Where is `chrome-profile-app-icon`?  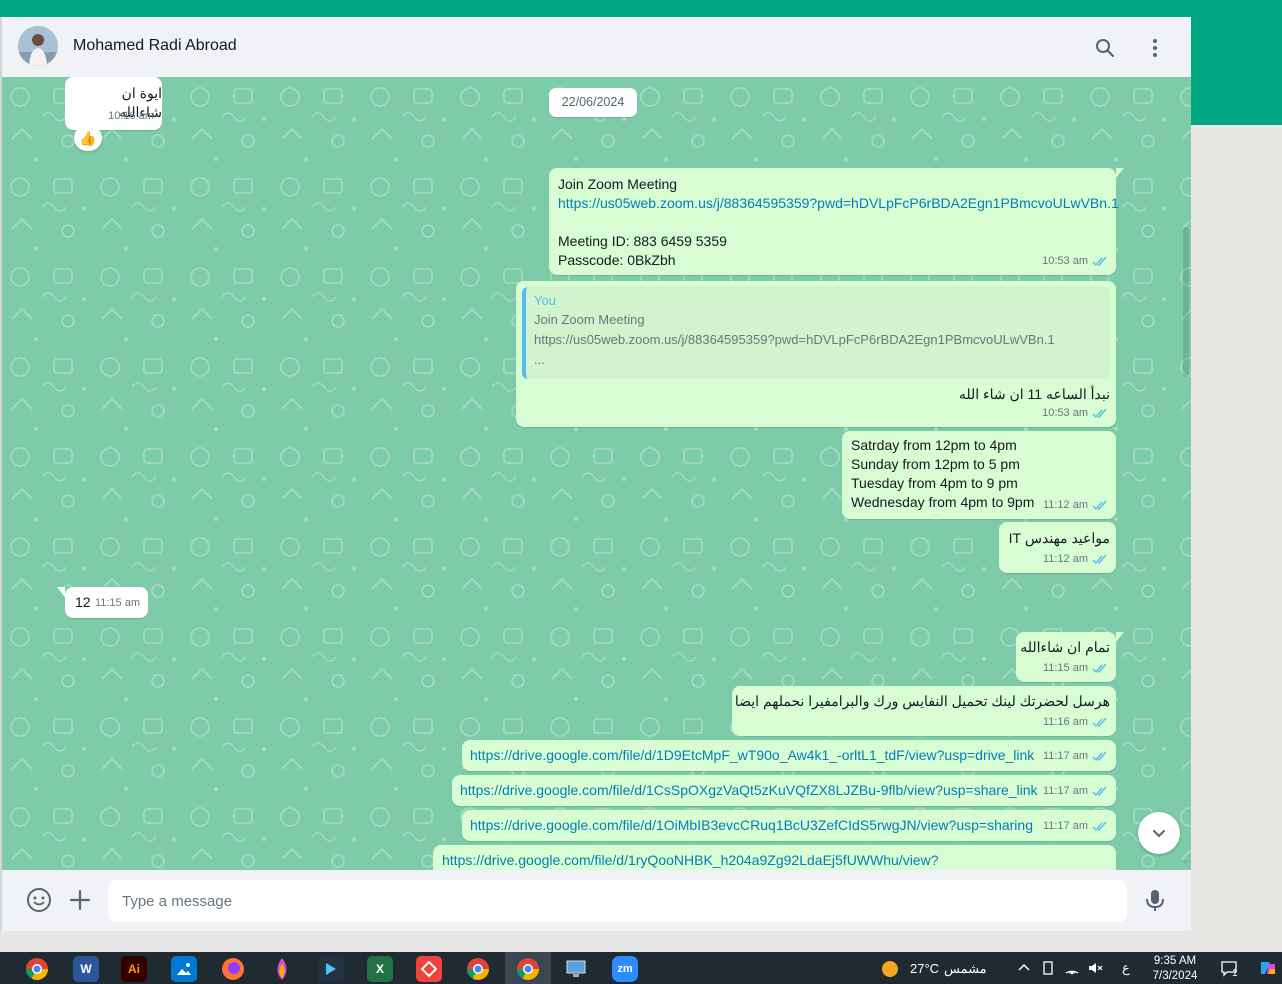 chrome-profile-app-icon is located at coordinates (478, 969).